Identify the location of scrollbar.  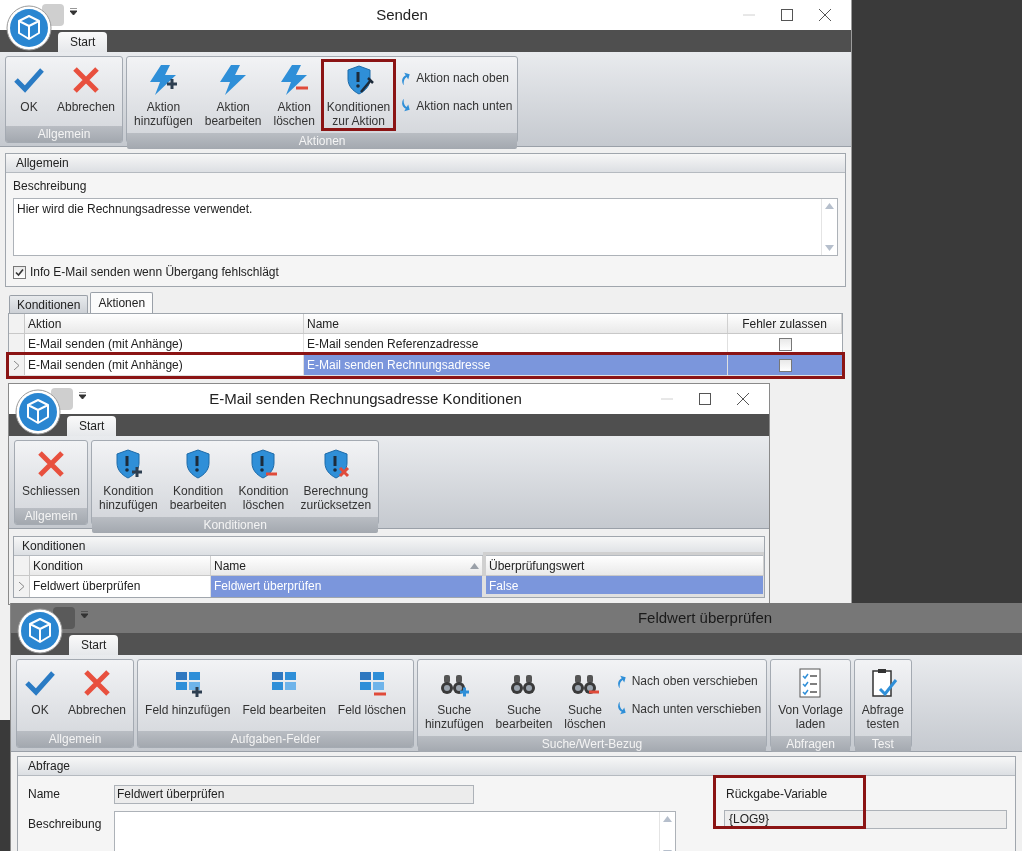
(667, 831).